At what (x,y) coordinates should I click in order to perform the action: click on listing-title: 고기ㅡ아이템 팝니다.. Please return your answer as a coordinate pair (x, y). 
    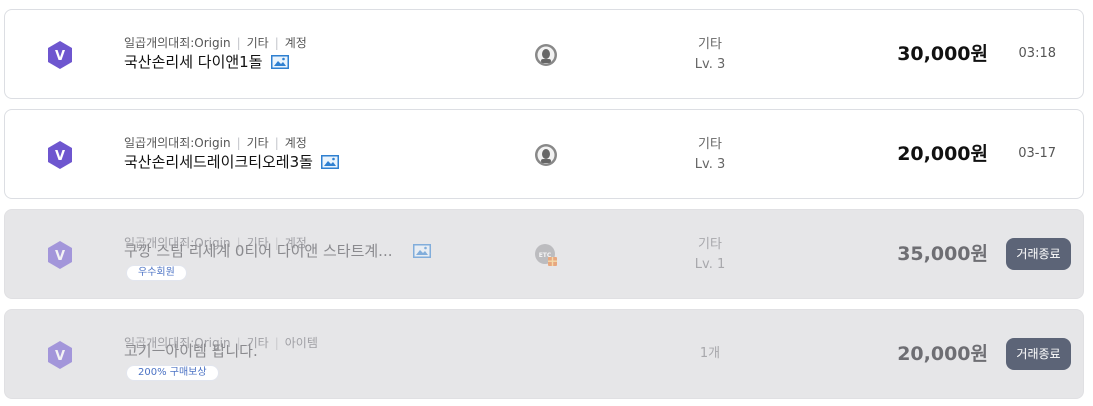
    Looking at the image, I should click on (191, 351).